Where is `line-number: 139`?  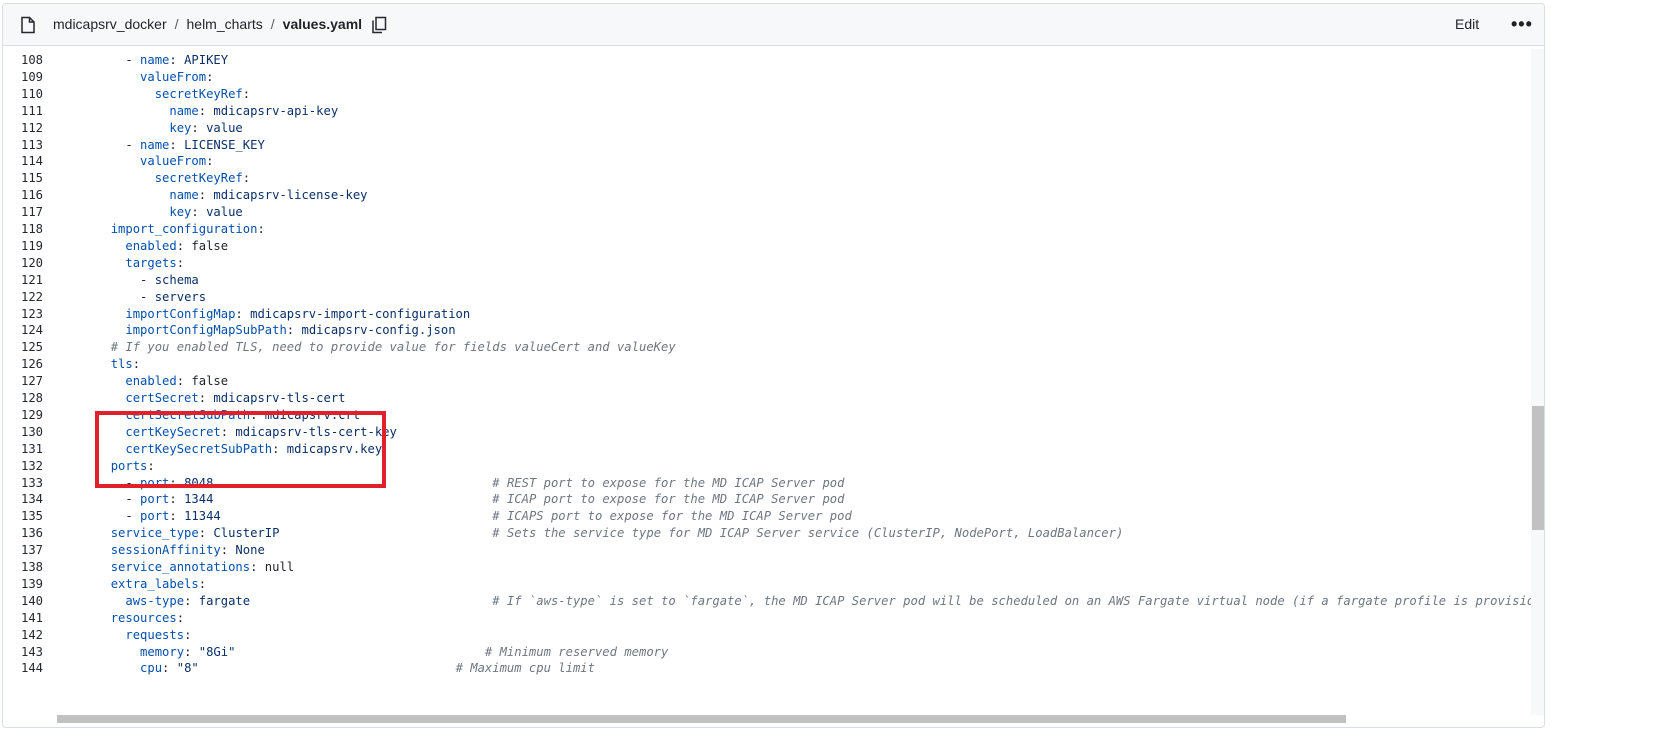 line-number: 139 is located at coordinates (23, 584).